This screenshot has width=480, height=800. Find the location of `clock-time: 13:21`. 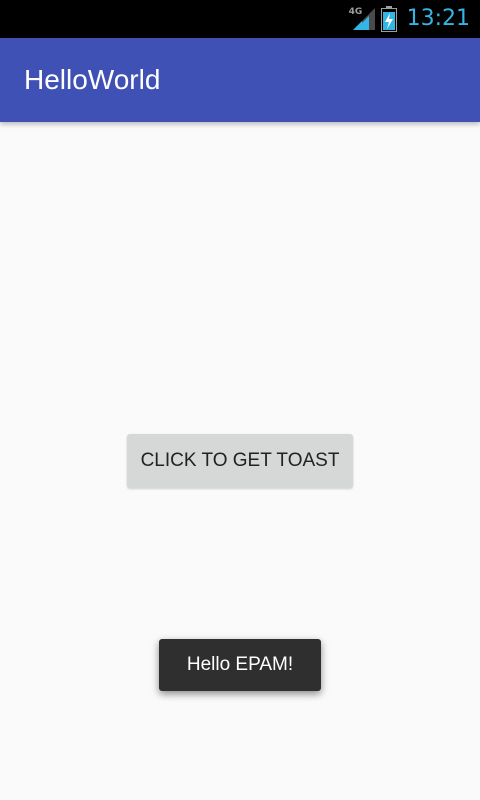

clock-time: 13:21 is located at coordinates (438, 18).